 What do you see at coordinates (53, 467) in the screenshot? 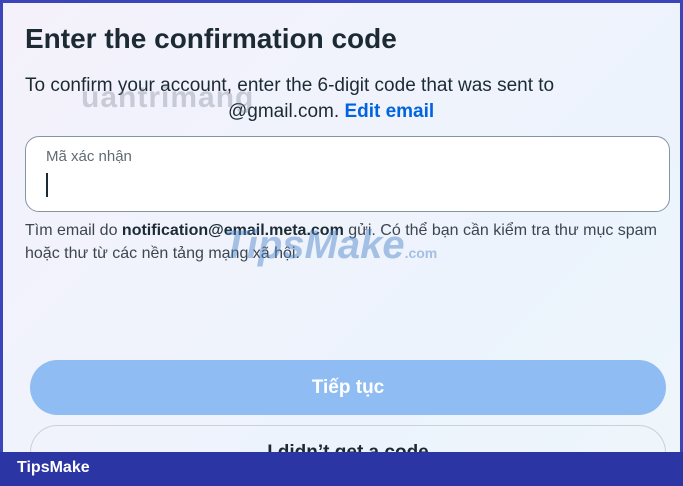
I see `footer-brand: TipsMake` at bounding box center [53, 467].